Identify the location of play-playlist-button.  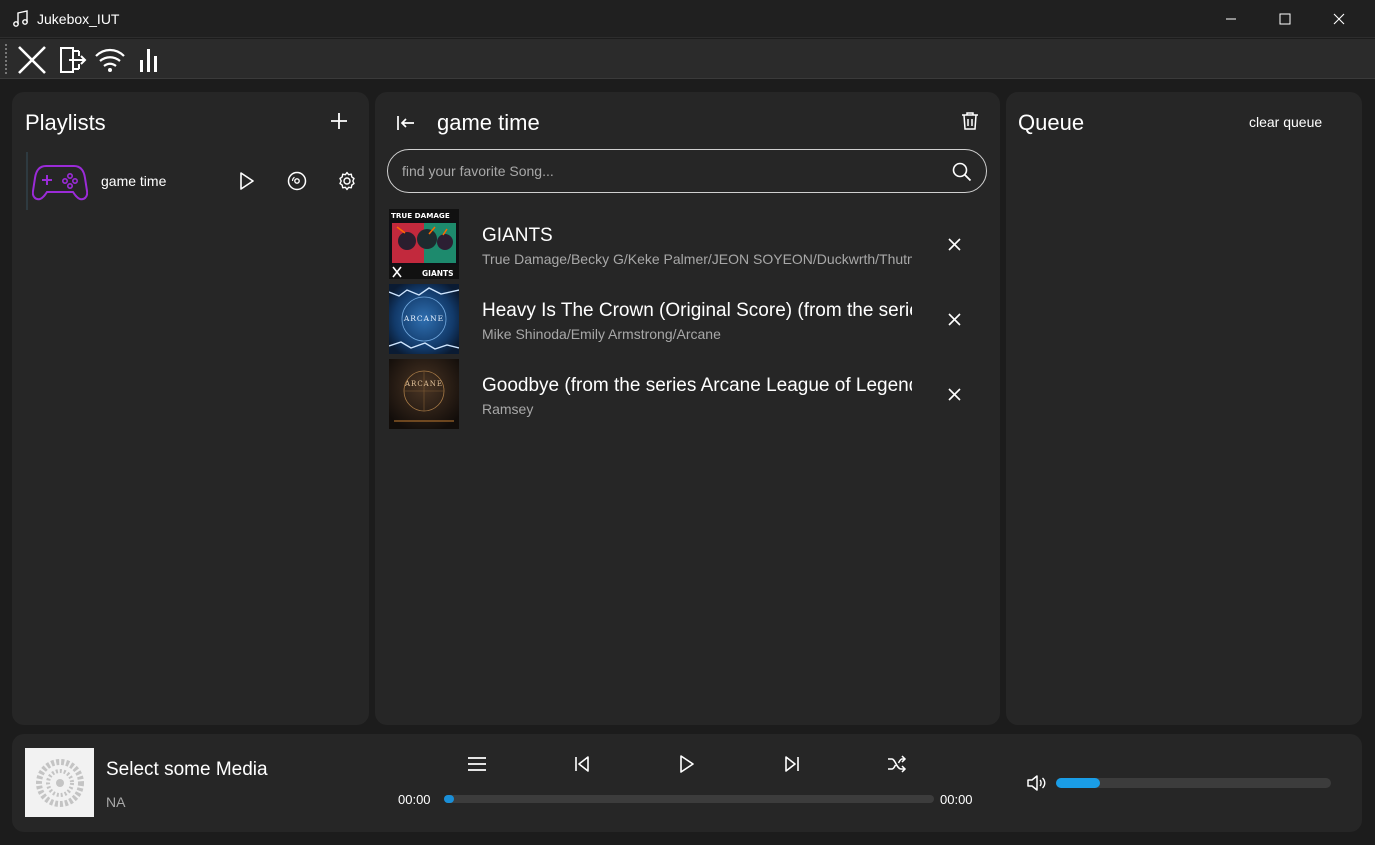
(247, 181).